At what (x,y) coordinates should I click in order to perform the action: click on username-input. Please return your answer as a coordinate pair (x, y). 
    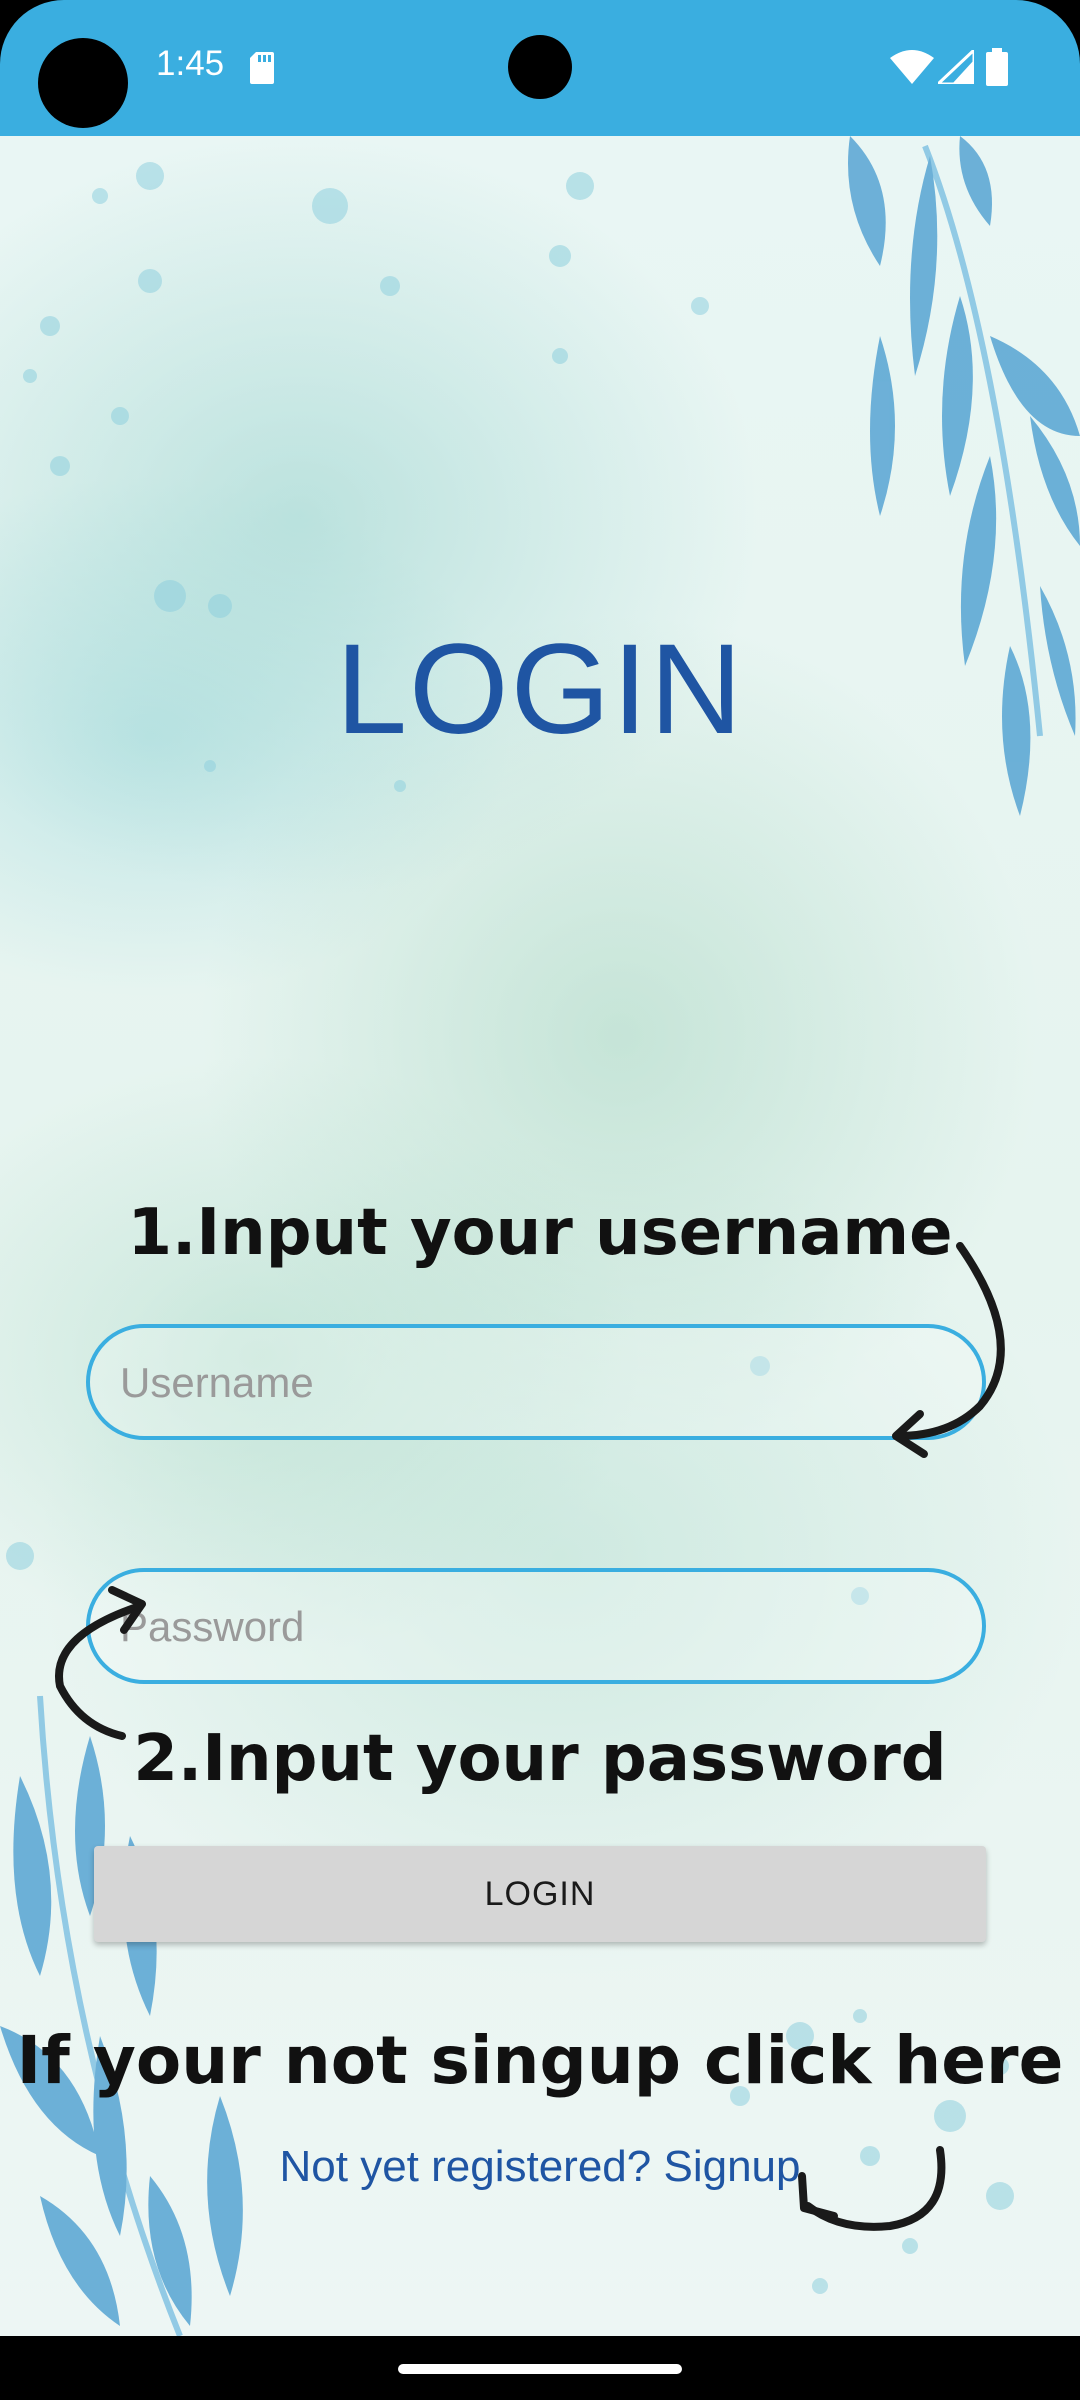
    Looking at the image, I should click on (540, 1383).